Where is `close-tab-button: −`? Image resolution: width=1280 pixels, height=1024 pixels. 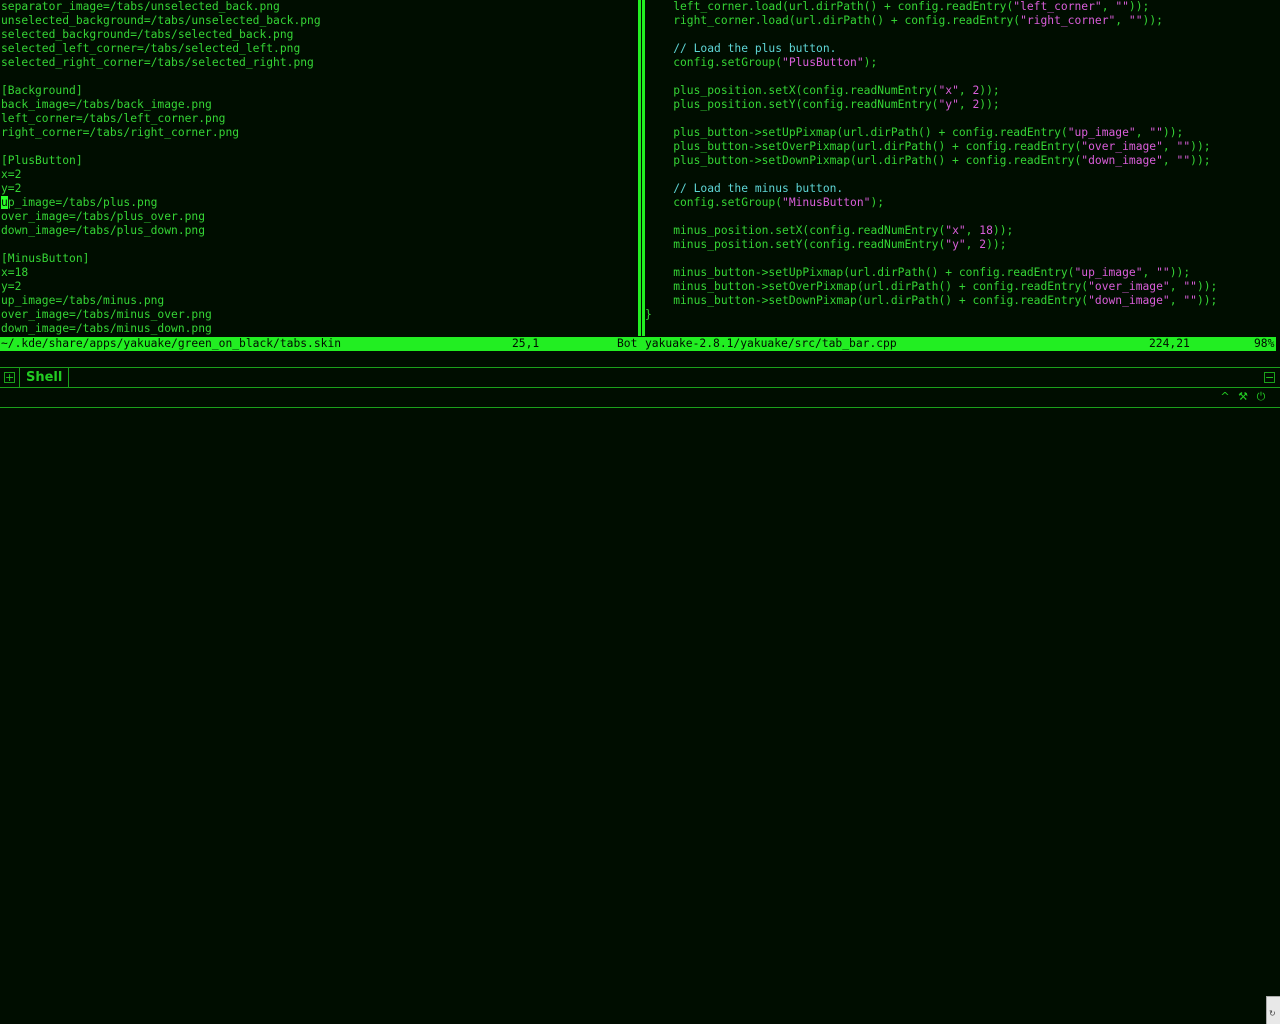 close-tab-button: − is located at coordinates (1269, 377).